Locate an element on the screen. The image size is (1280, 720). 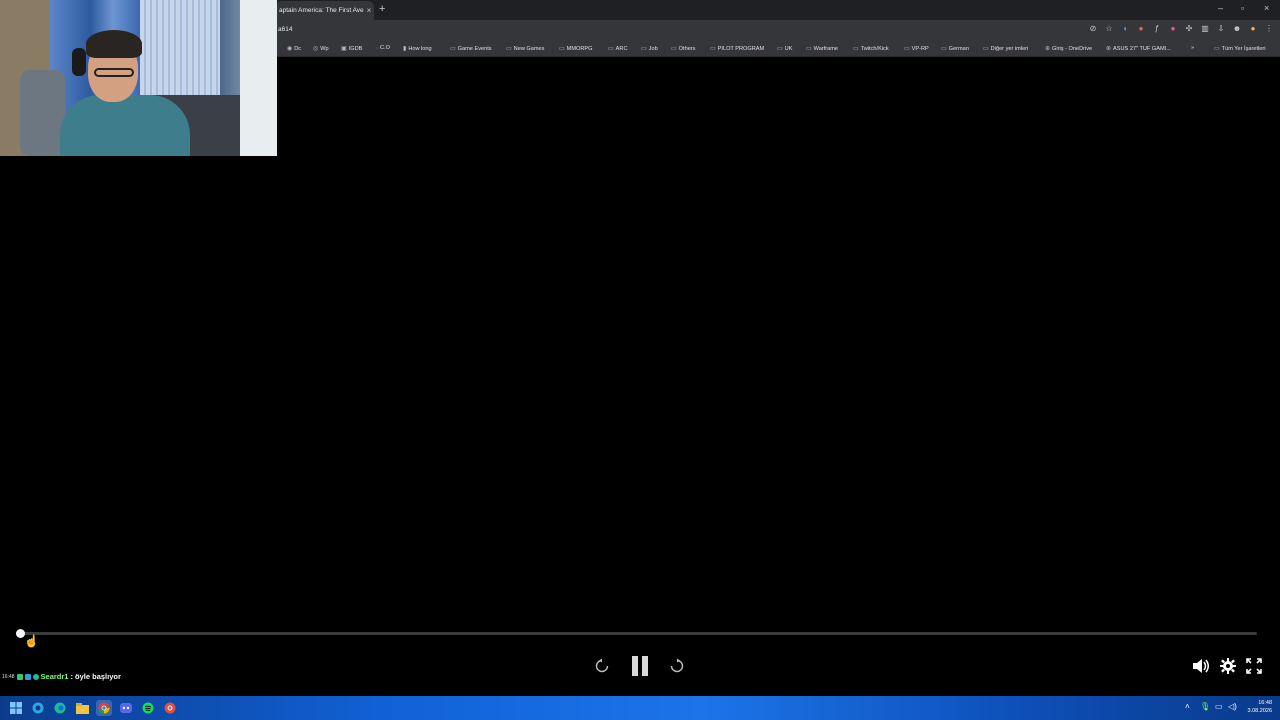
globe-icon: ⊕ is located at coordinates (1048, 49).